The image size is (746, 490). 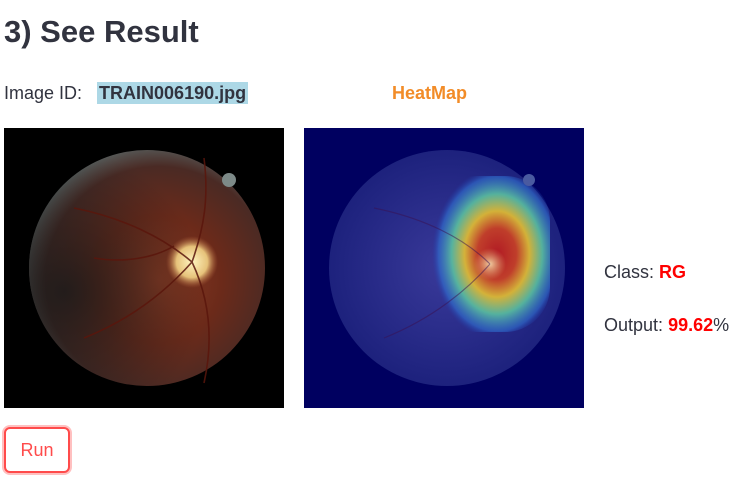 What do you see at coordinates (691, 325) in the screenshot?
I see `output-value: 99.62` at bounding box center [691, 325].